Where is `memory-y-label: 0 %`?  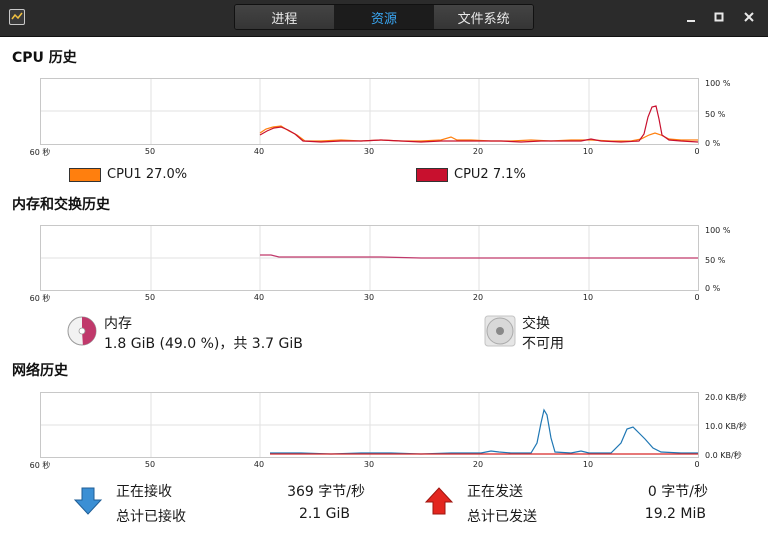 memory-y-label: 0 % is located at coordinates (713, 288).